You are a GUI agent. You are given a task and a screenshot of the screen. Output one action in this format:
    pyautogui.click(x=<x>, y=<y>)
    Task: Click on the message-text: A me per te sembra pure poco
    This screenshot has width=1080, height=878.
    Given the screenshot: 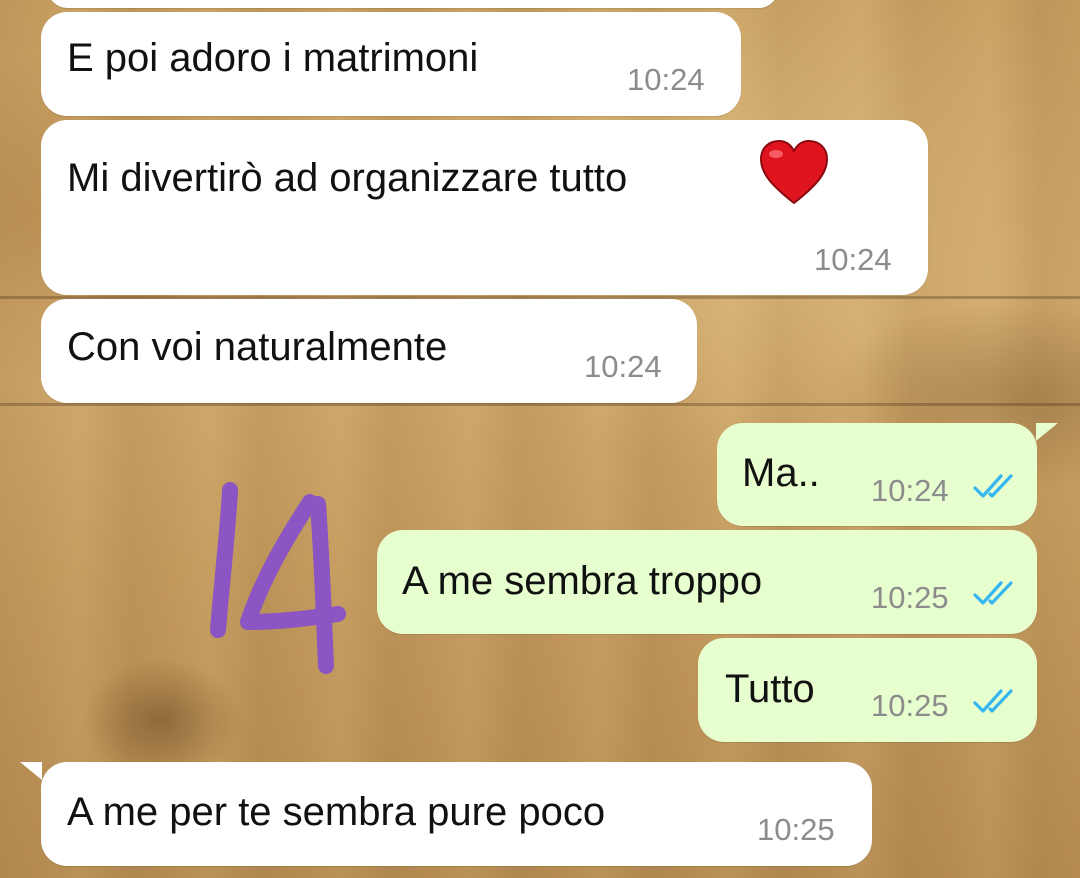 What is the action you would take?
    pyautogui.click(x=336, y=812)
    